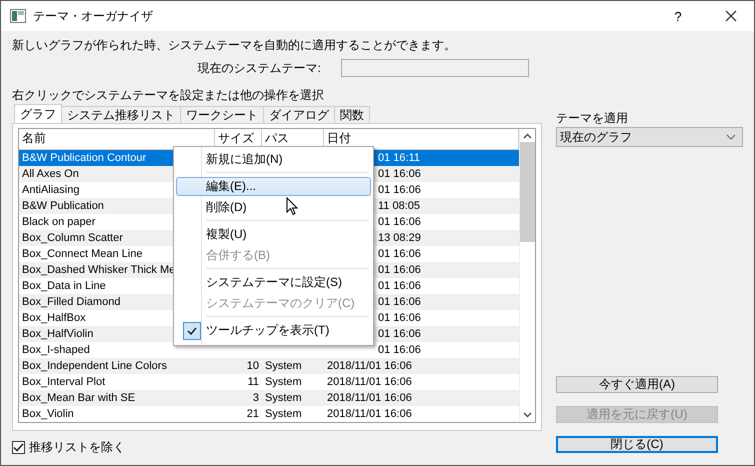  I want to click on table-cell: B&W Publication Contour, so click(84, 158).